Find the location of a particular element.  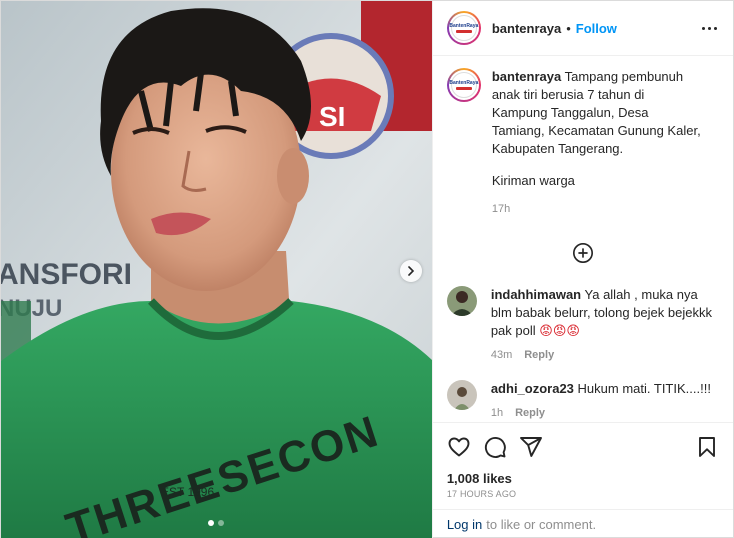

bookmark-icon is located at coordinates (707, 447).